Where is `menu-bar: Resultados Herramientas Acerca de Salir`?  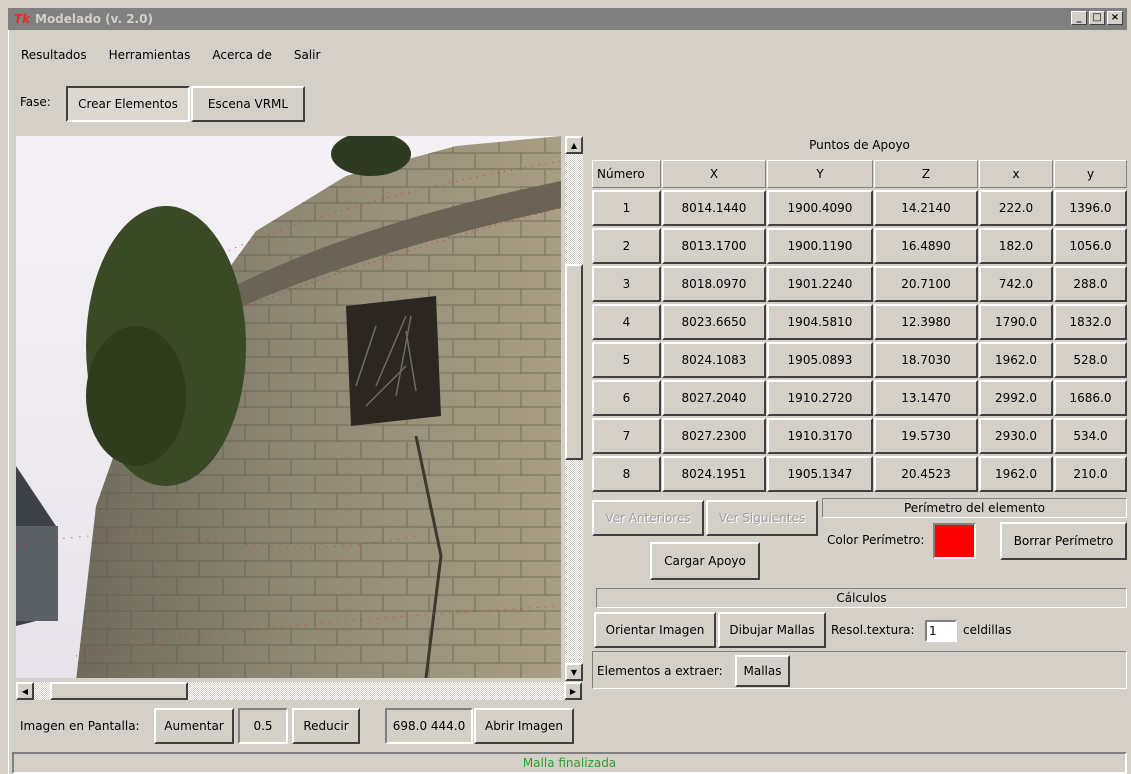 menu-bar: Resultados Herramientas Acerca de Salir is located at coordinates (170, 55).